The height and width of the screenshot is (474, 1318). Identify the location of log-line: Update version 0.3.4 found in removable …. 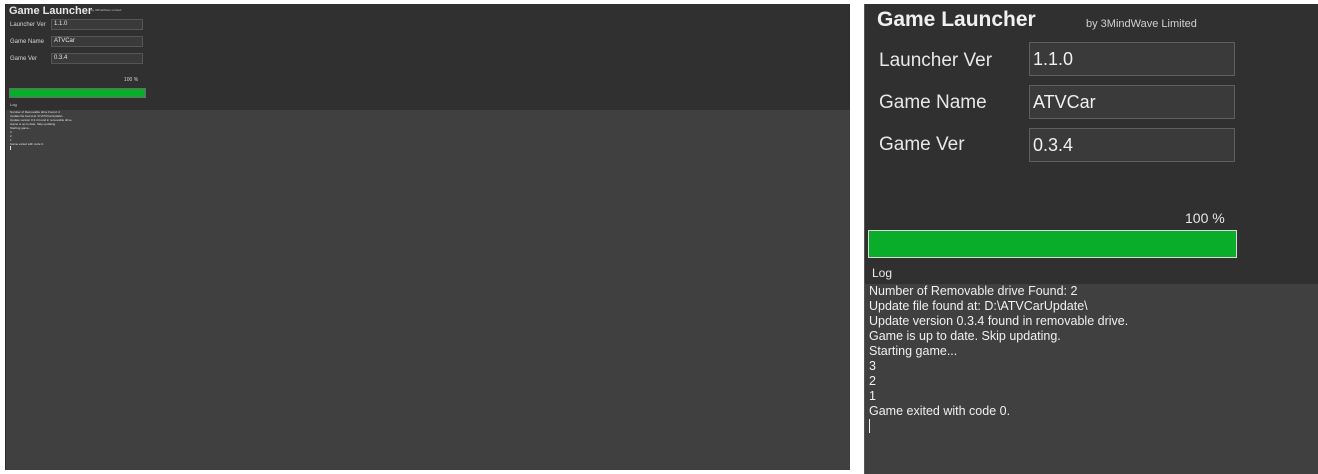
(999, 321).